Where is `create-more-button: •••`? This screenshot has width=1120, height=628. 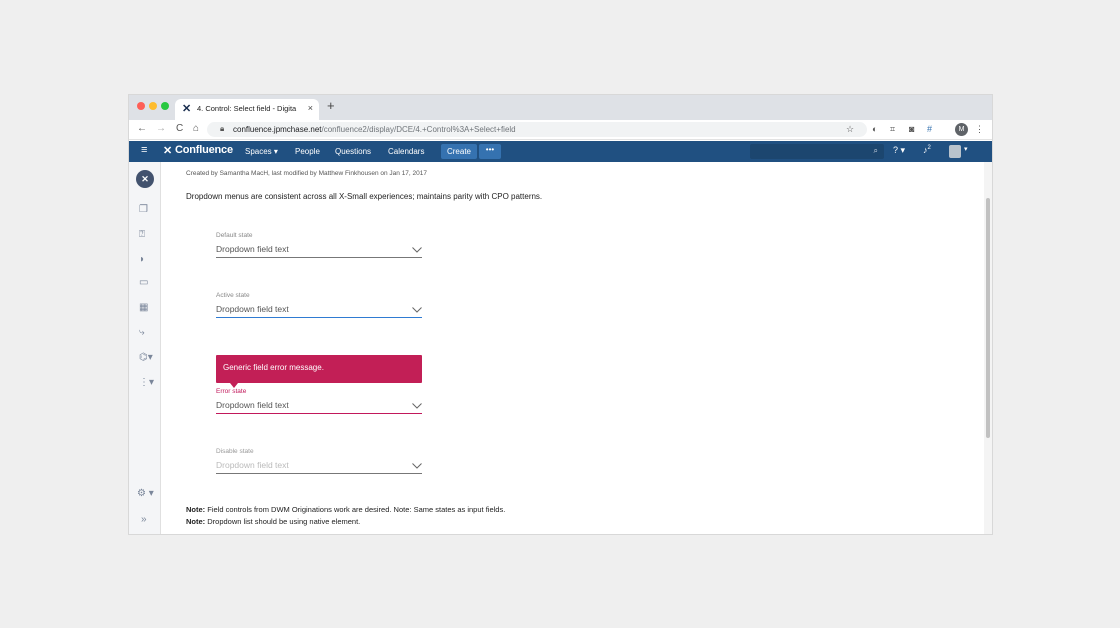
create-more-button: ••• is located at coordinates (490, 151).